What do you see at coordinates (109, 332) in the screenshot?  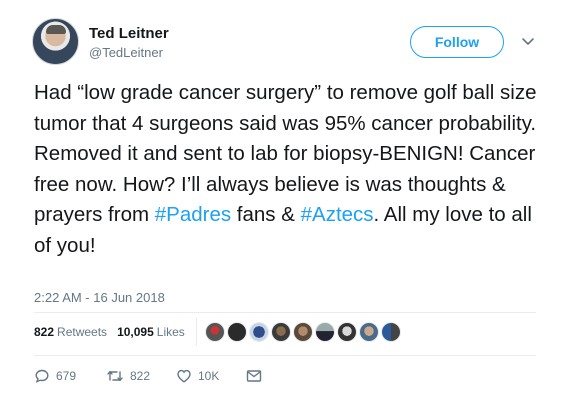 I see `engagement-stats: 822 Retweets 10,095 Likes` at bounding box center [109, 332].